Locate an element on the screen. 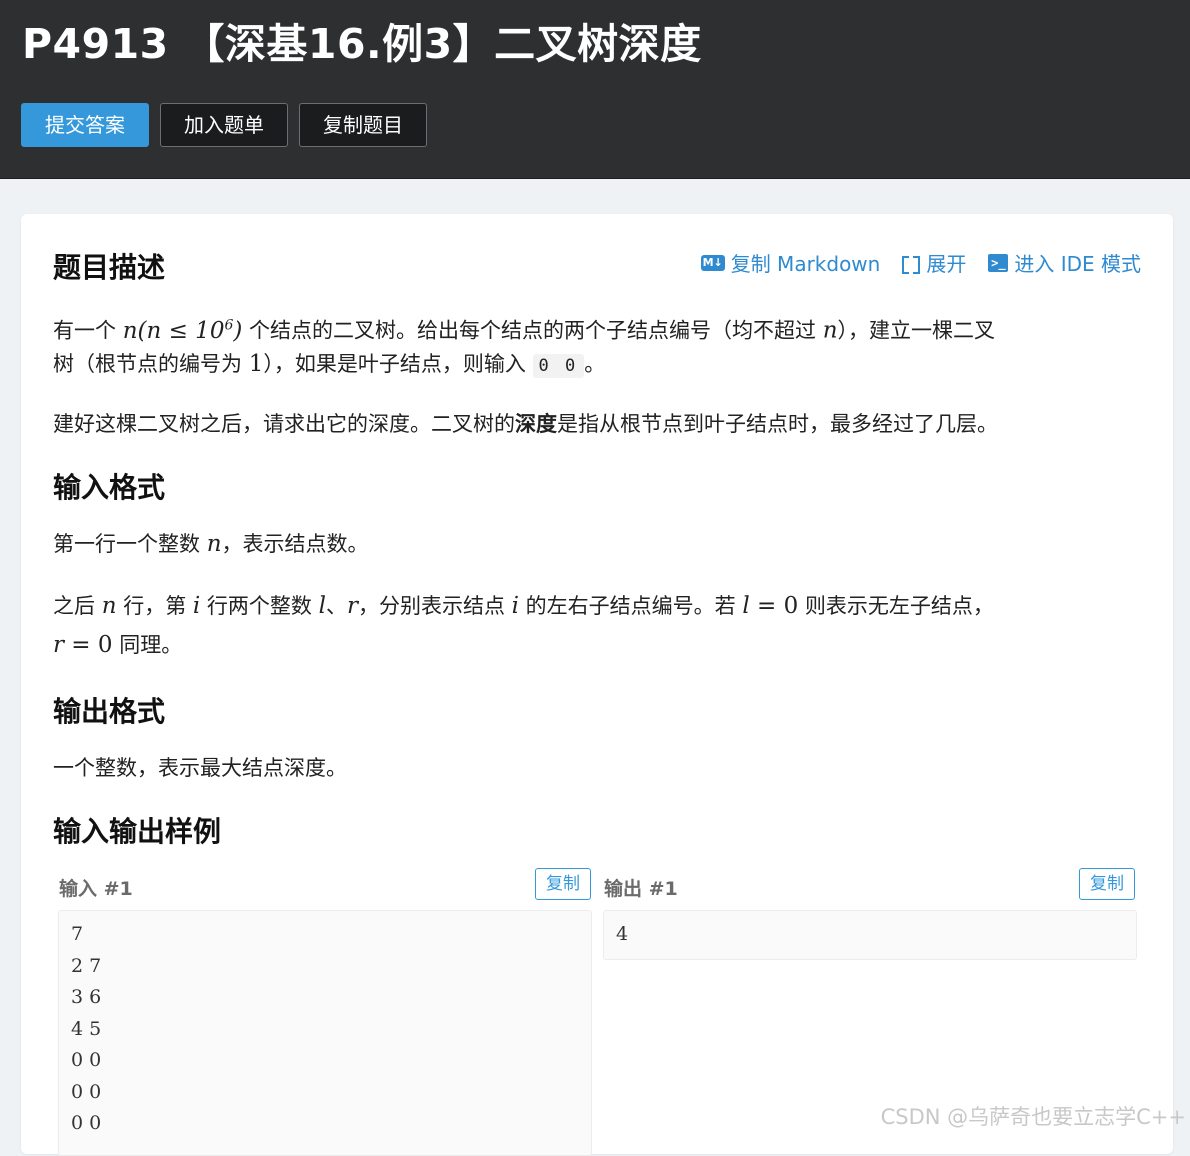  expand-label: 展开 is located at coordinates (946, 264).